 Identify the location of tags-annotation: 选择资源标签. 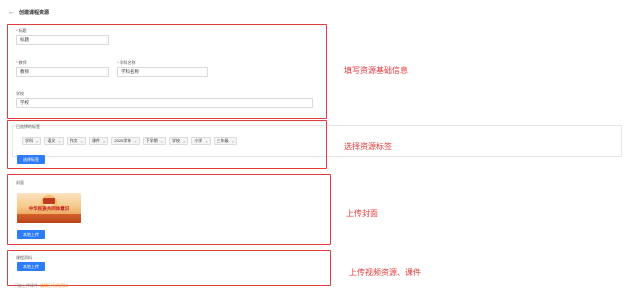
(368, 146).